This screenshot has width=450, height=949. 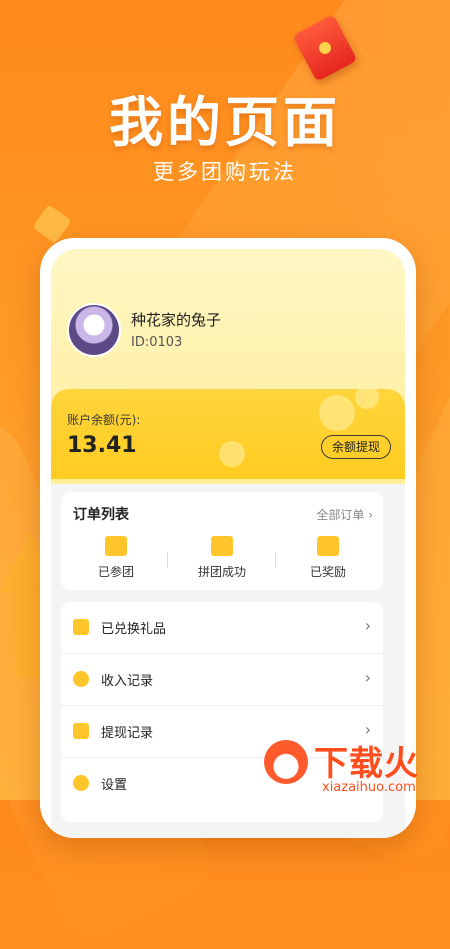 I want to click on box-icon, so click(x=116, y=546).